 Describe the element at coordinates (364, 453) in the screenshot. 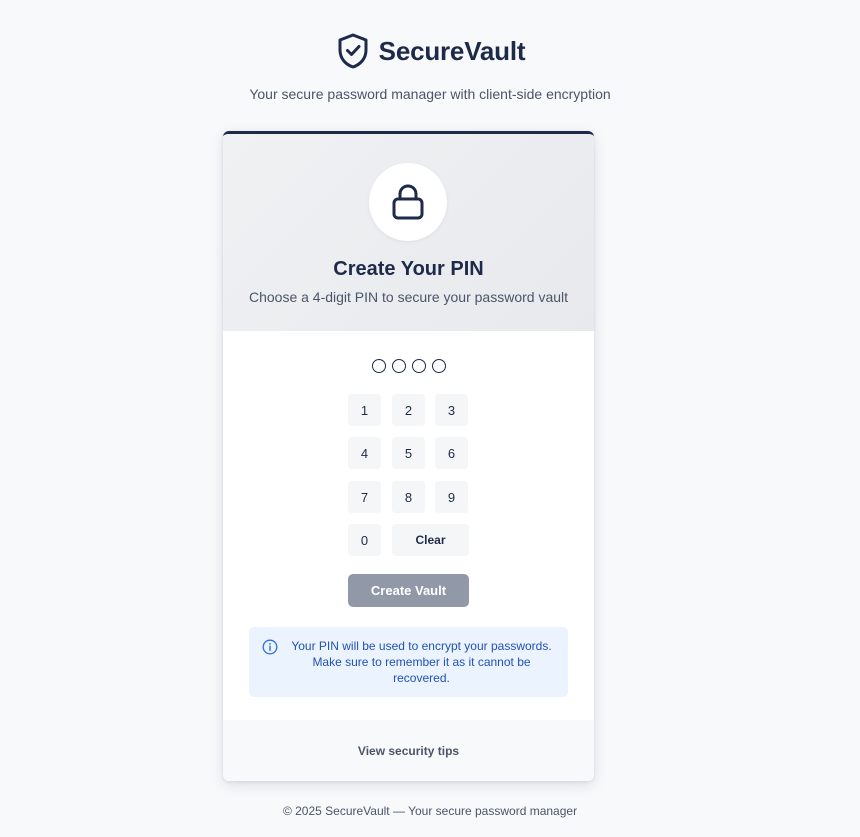

I see `keypad-key-4: 4` at that location.